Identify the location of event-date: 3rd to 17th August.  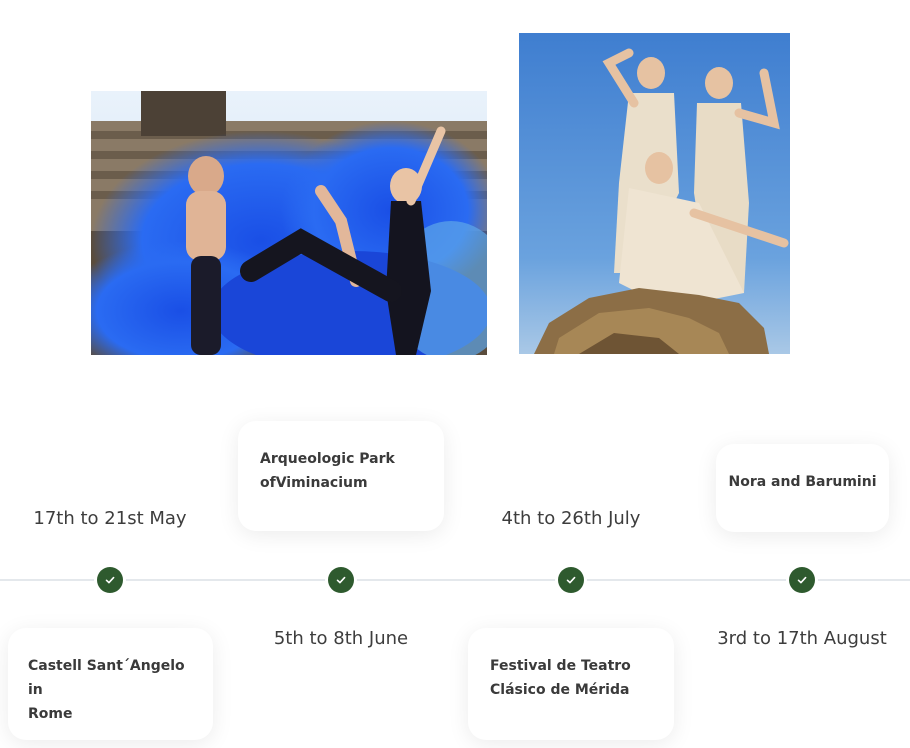
(802, 638).